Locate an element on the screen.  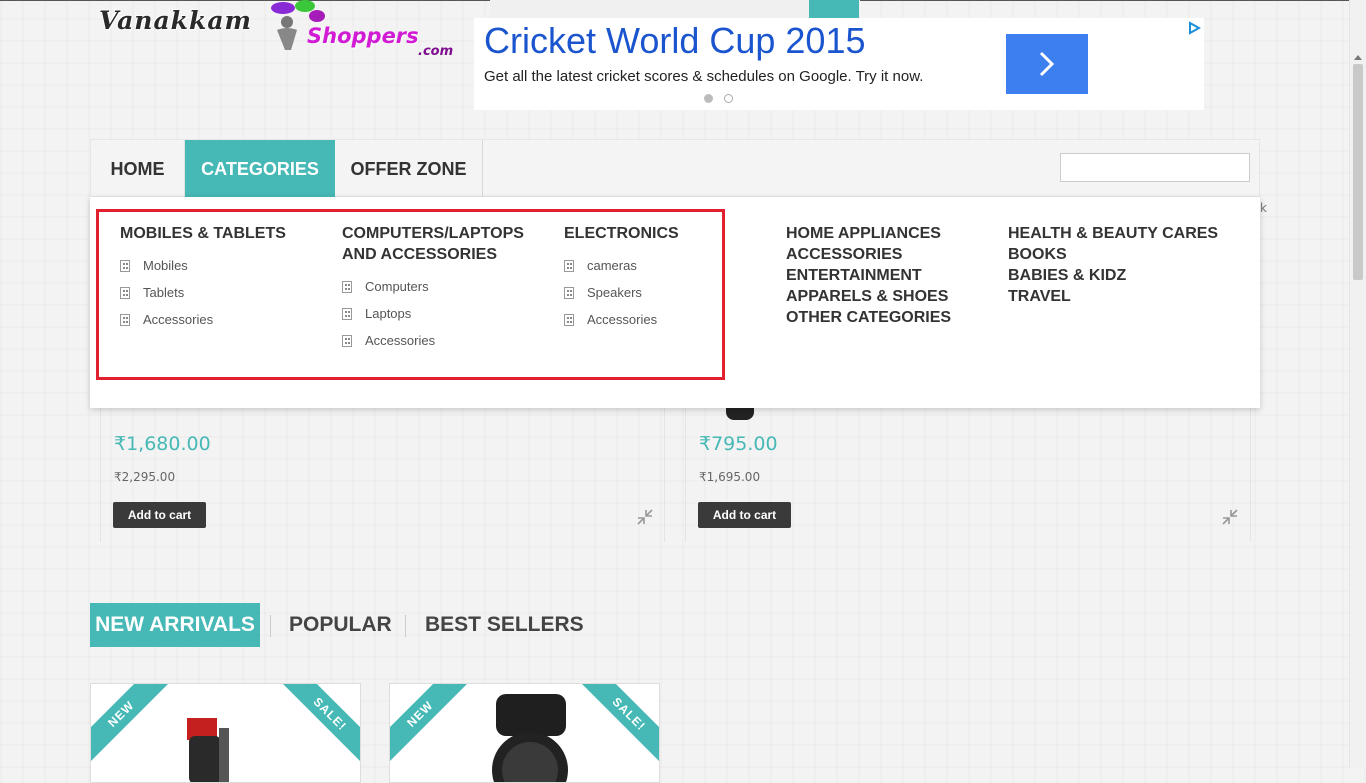
ad-title: Cricket World Cup 2015 is located at coordinates (675, 41).